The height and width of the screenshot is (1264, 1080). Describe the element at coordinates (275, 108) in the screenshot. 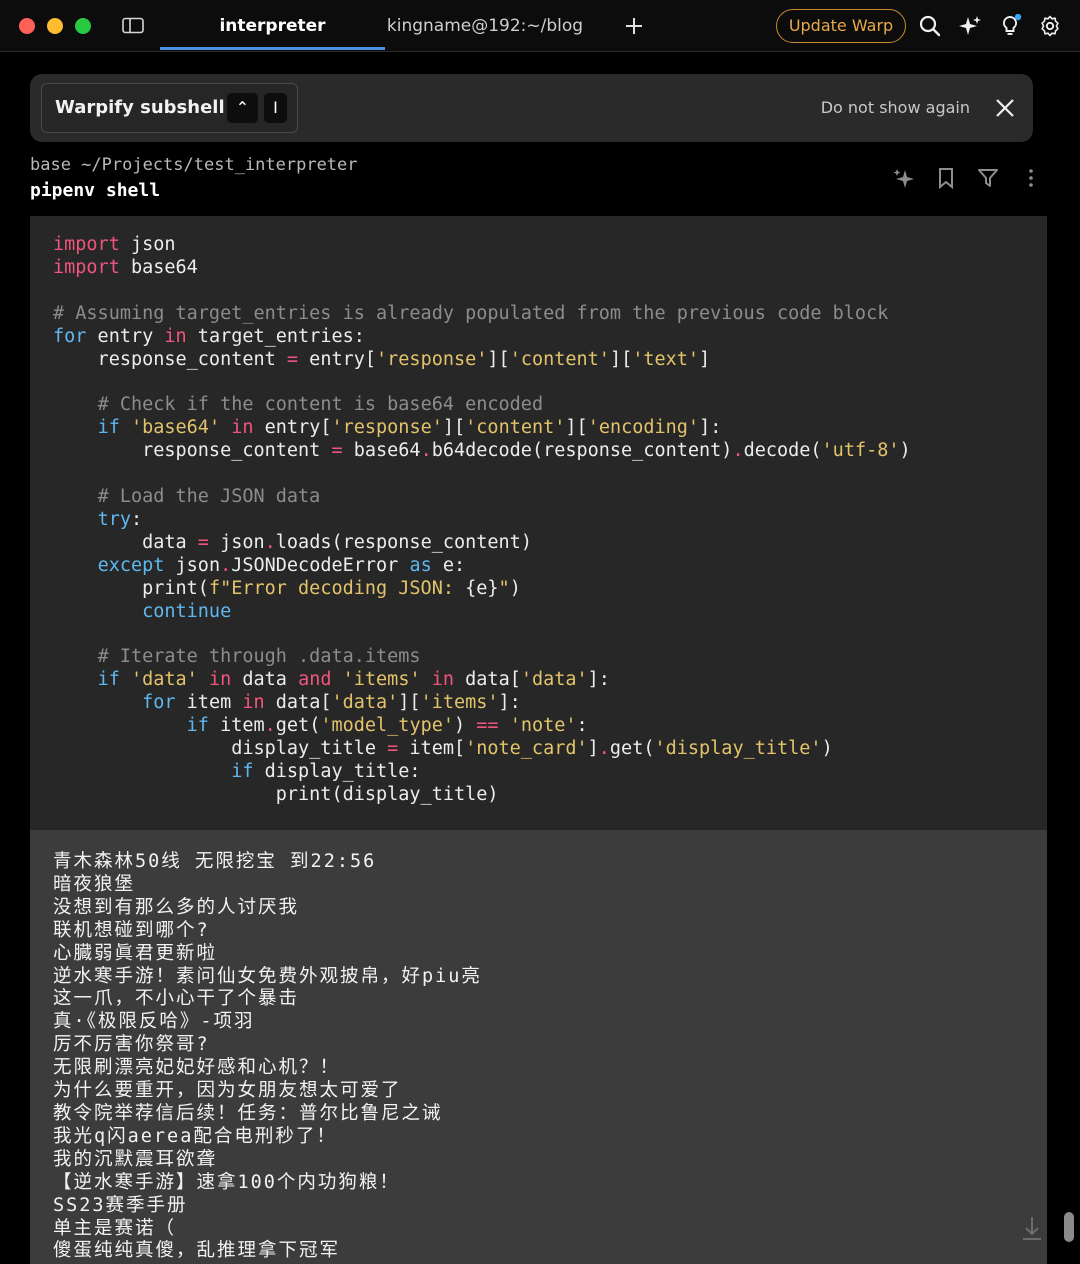

I see `i-key: I` at that location.